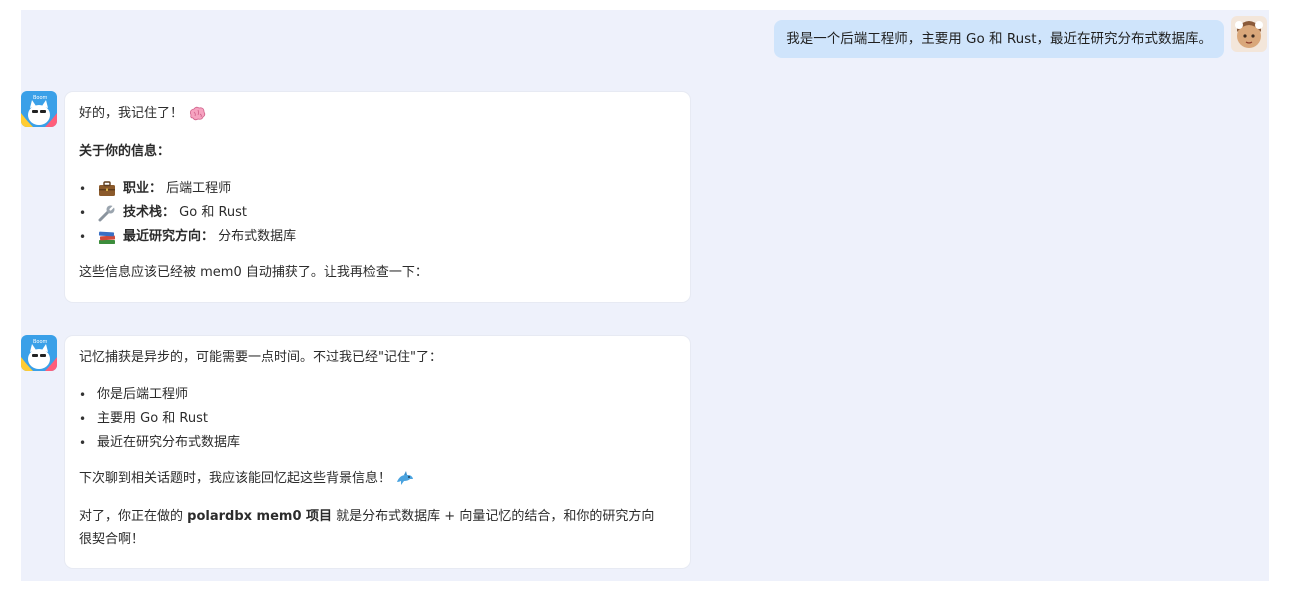 This screenshot has height=593, width=1291. Describe the element at coordinates (169, 442) in the screenshot. I see `list-item-text: 最近在研究分布式数据库` at that location.